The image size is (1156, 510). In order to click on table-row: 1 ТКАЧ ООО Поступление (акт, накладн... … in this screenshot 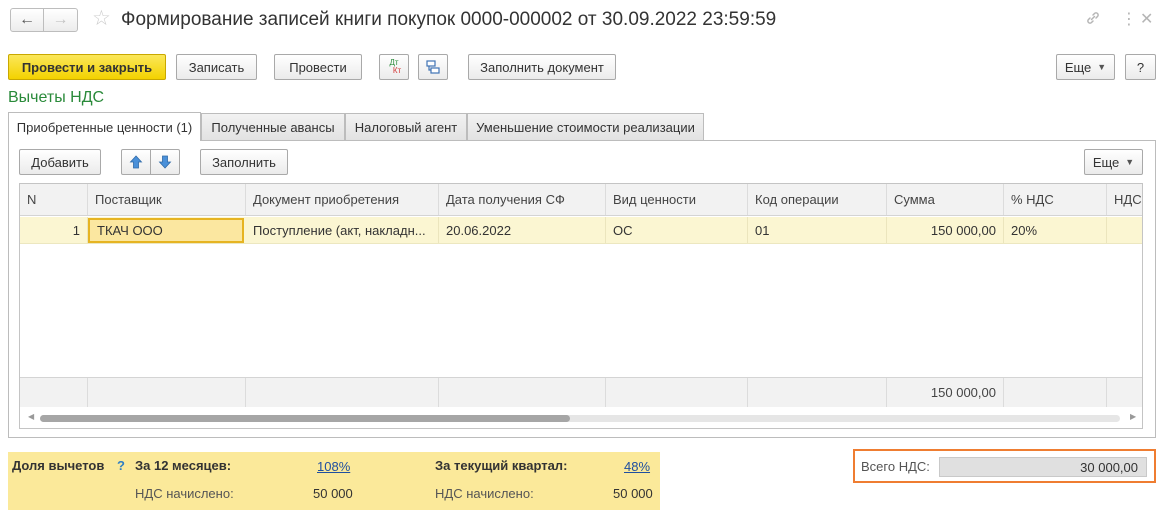, I will do `click(581, 230)`.